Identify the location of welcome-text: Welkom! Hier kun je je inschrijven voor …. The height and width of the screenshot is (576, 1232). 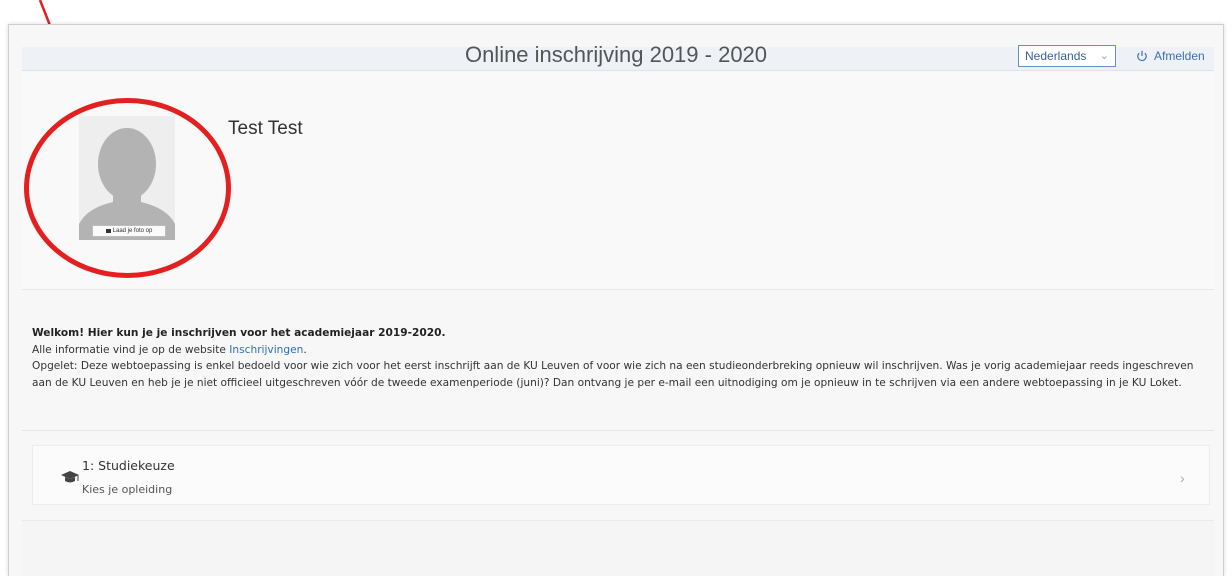
(239, 333).